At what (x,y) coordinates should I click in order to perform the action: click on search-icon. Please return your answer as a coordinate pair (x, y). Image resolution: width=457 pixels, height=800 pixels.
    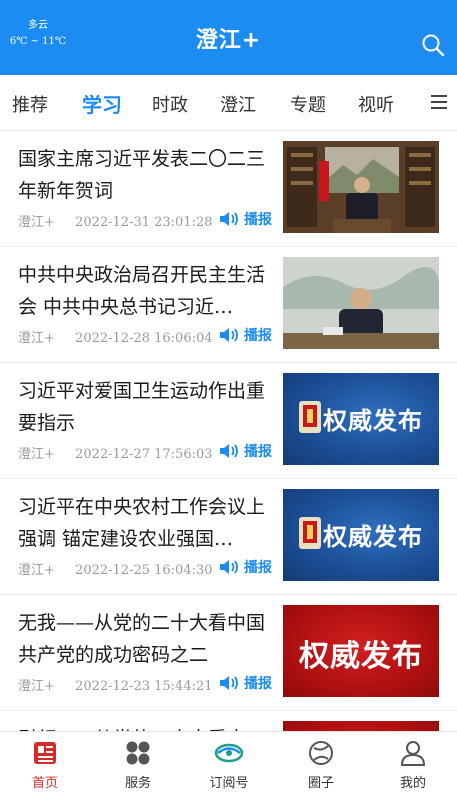
    Looking at the image, I should click on (433, 45).